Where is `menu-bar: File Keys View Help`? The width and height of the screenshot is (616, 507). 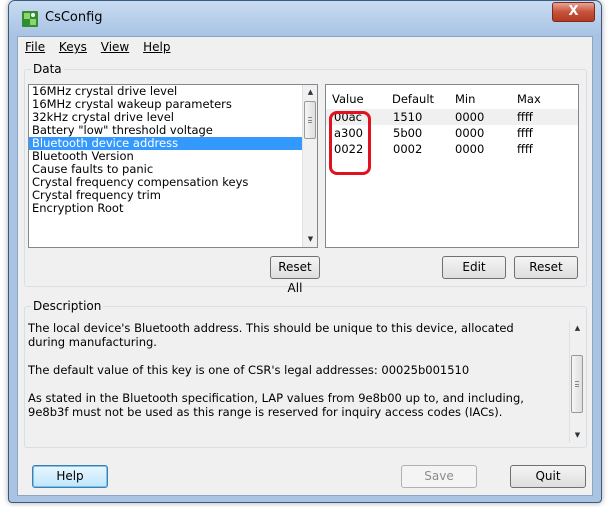 menu-bar: File Keys View Help is located at coordinates (305, 47).